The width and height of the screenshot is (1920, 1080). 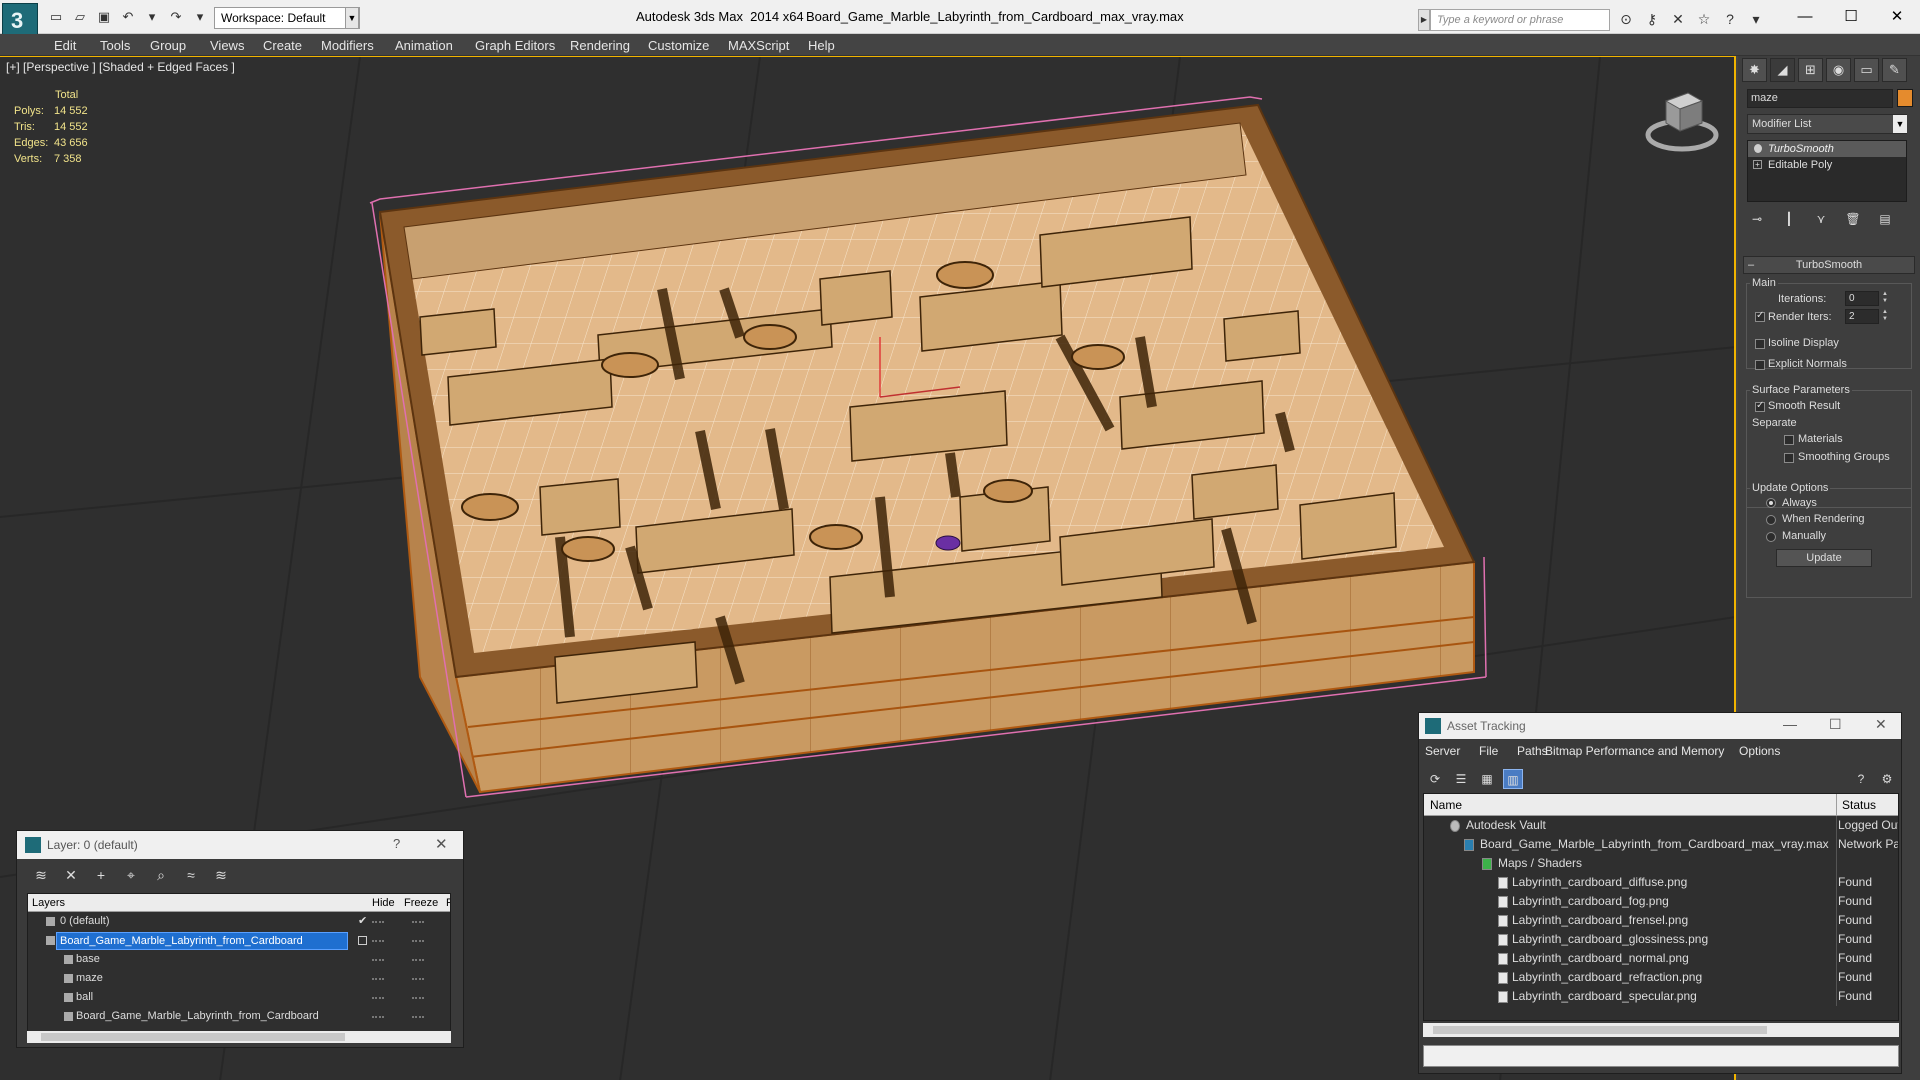 I want to click on redo-icon: ↷, so click(x=176, y=17).